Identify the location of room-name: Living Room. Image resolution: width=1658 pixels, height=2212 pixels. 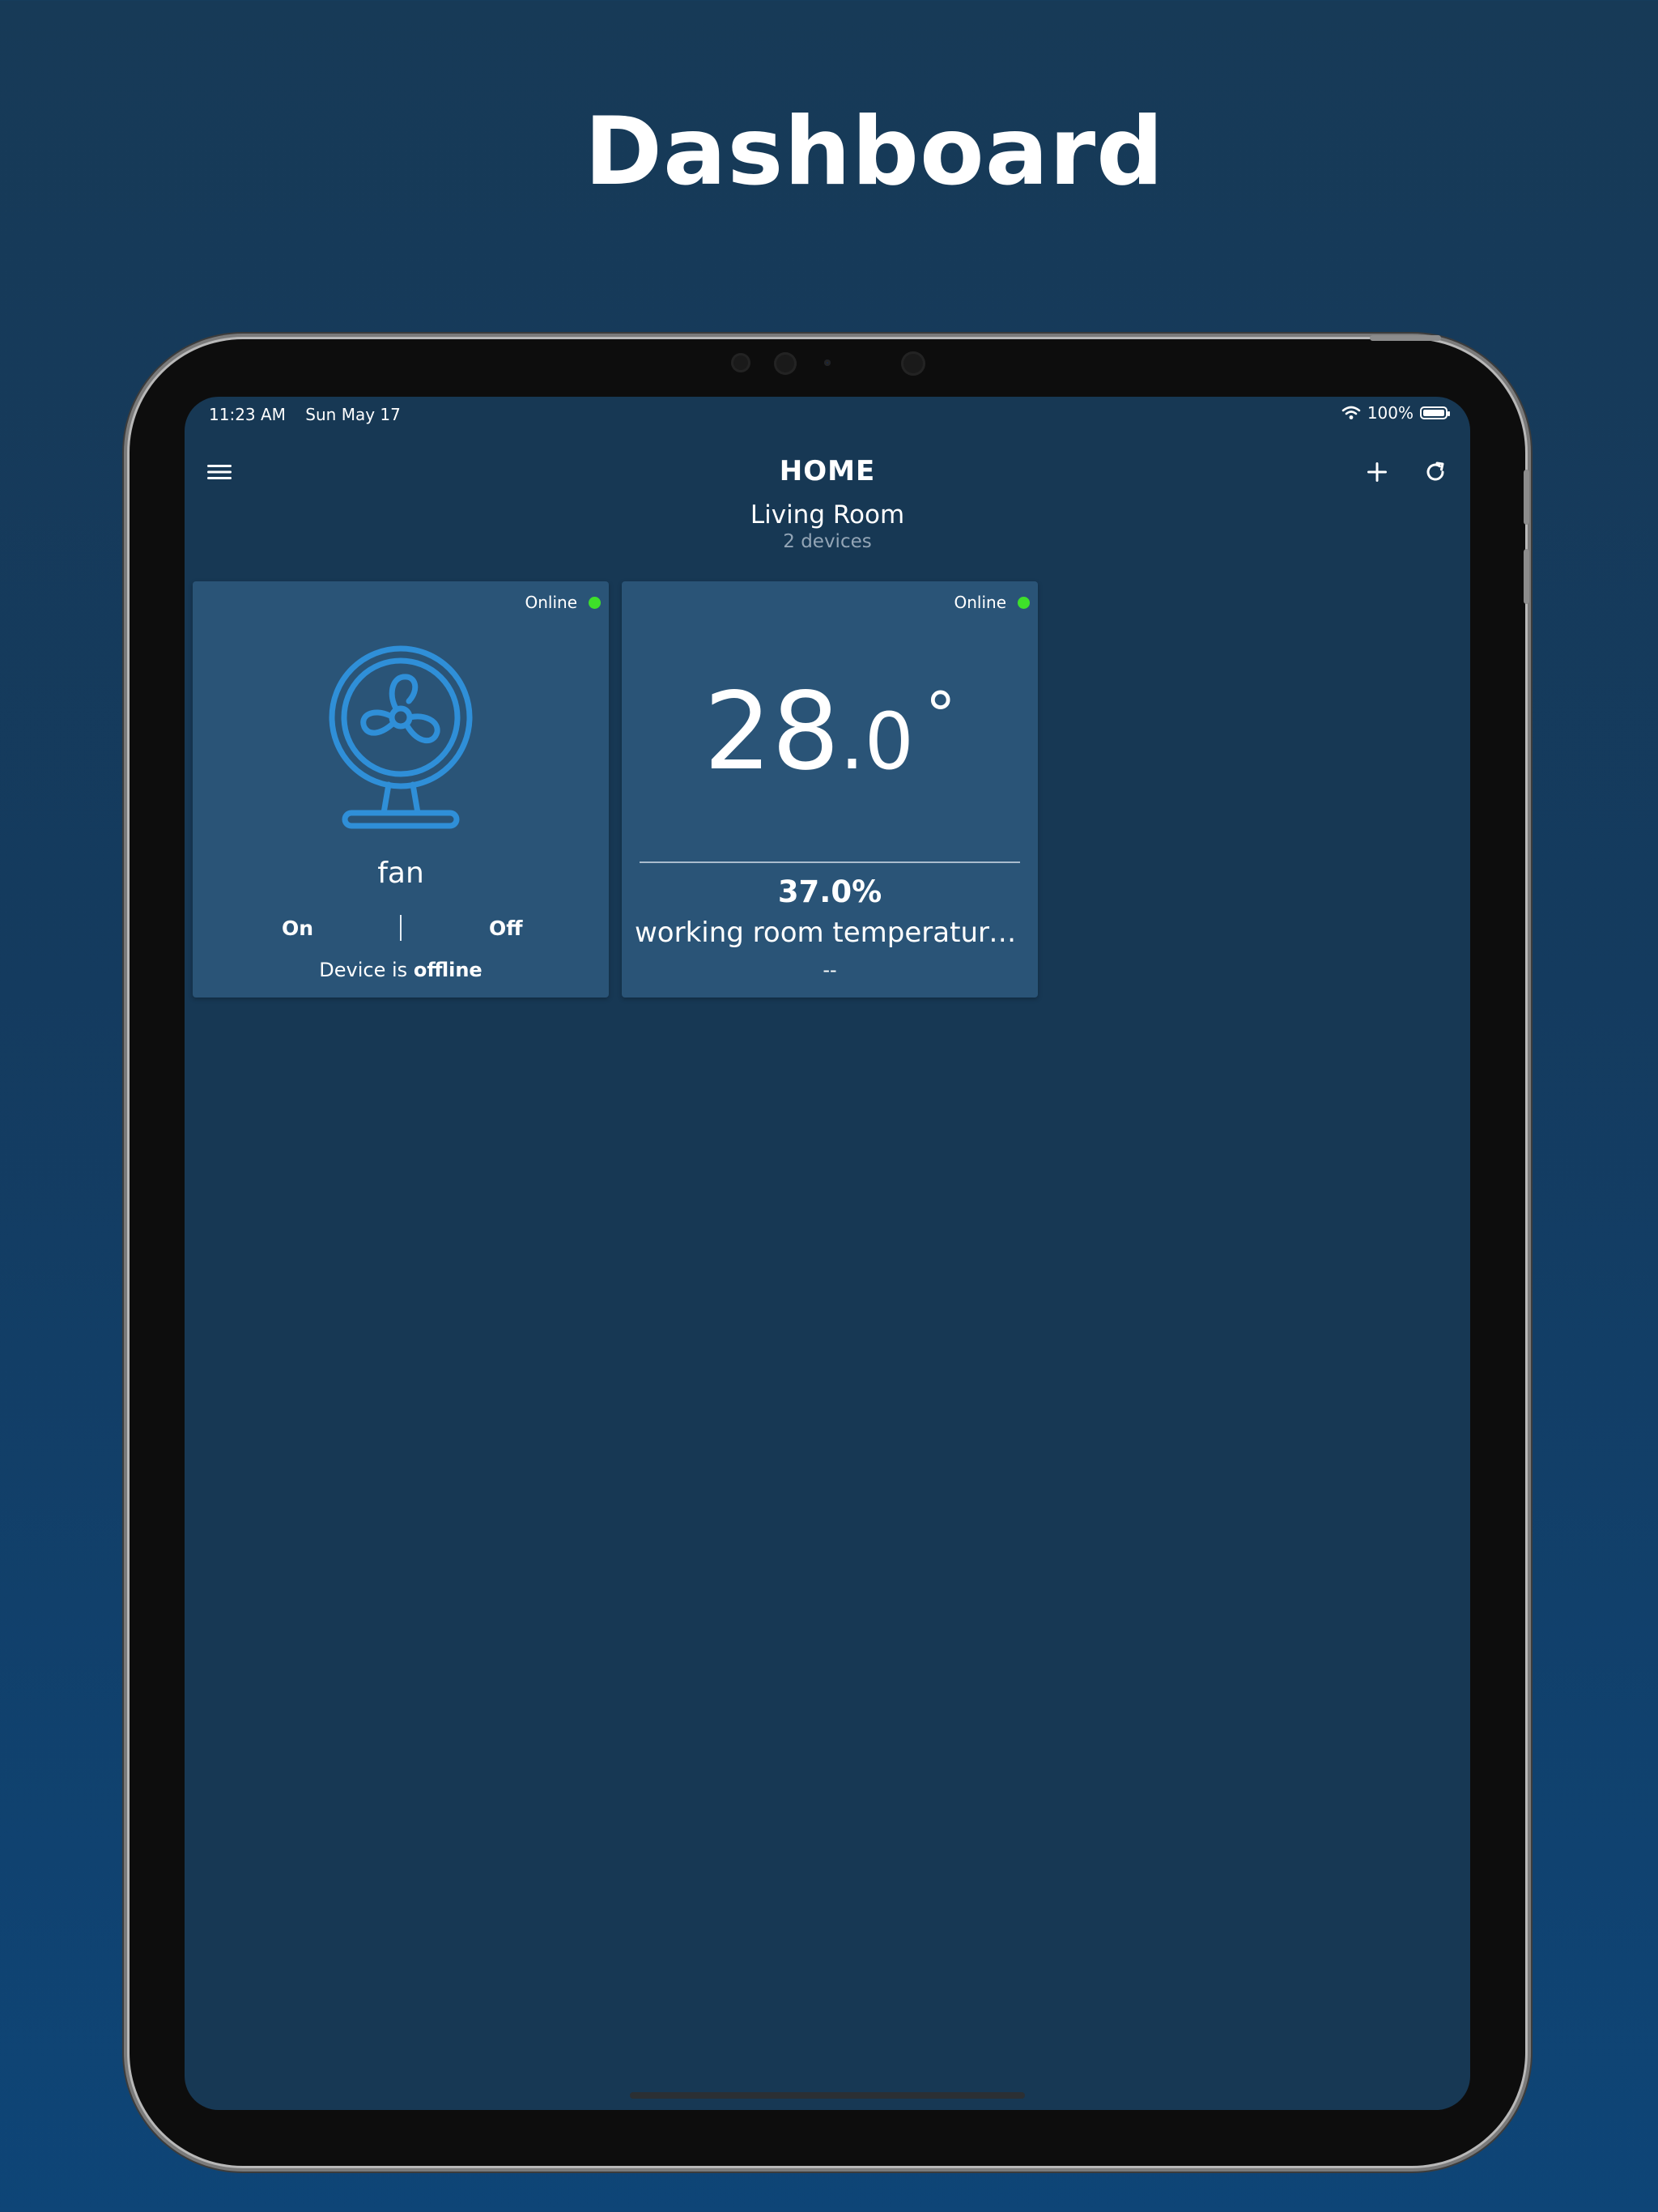
(827, 515).